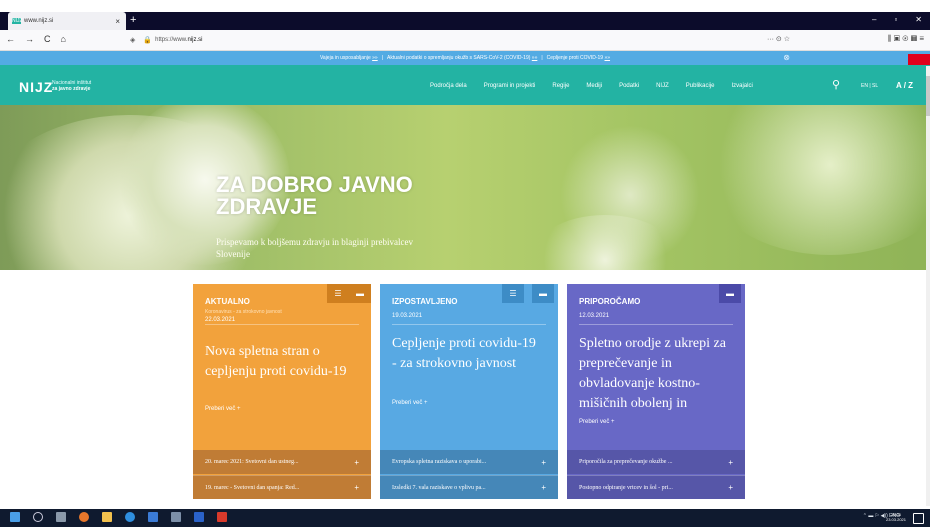 This screenshot has width=930, height=527. Describe the element at coordinates (629, 86) in the screenshot. I see `menu-item-data: Podatki` at that location.